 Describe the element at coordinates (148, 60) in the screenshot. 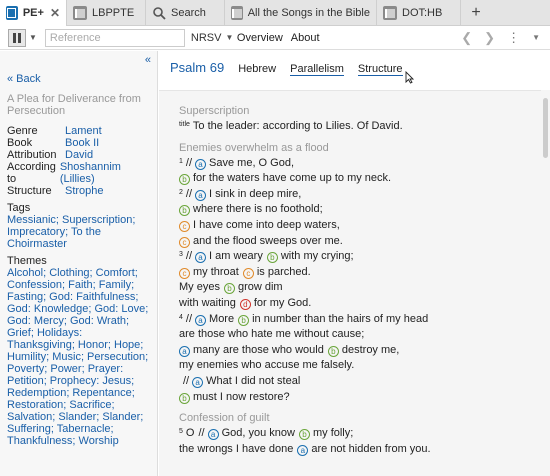

I see `collapse-panel-button: «` at that location.